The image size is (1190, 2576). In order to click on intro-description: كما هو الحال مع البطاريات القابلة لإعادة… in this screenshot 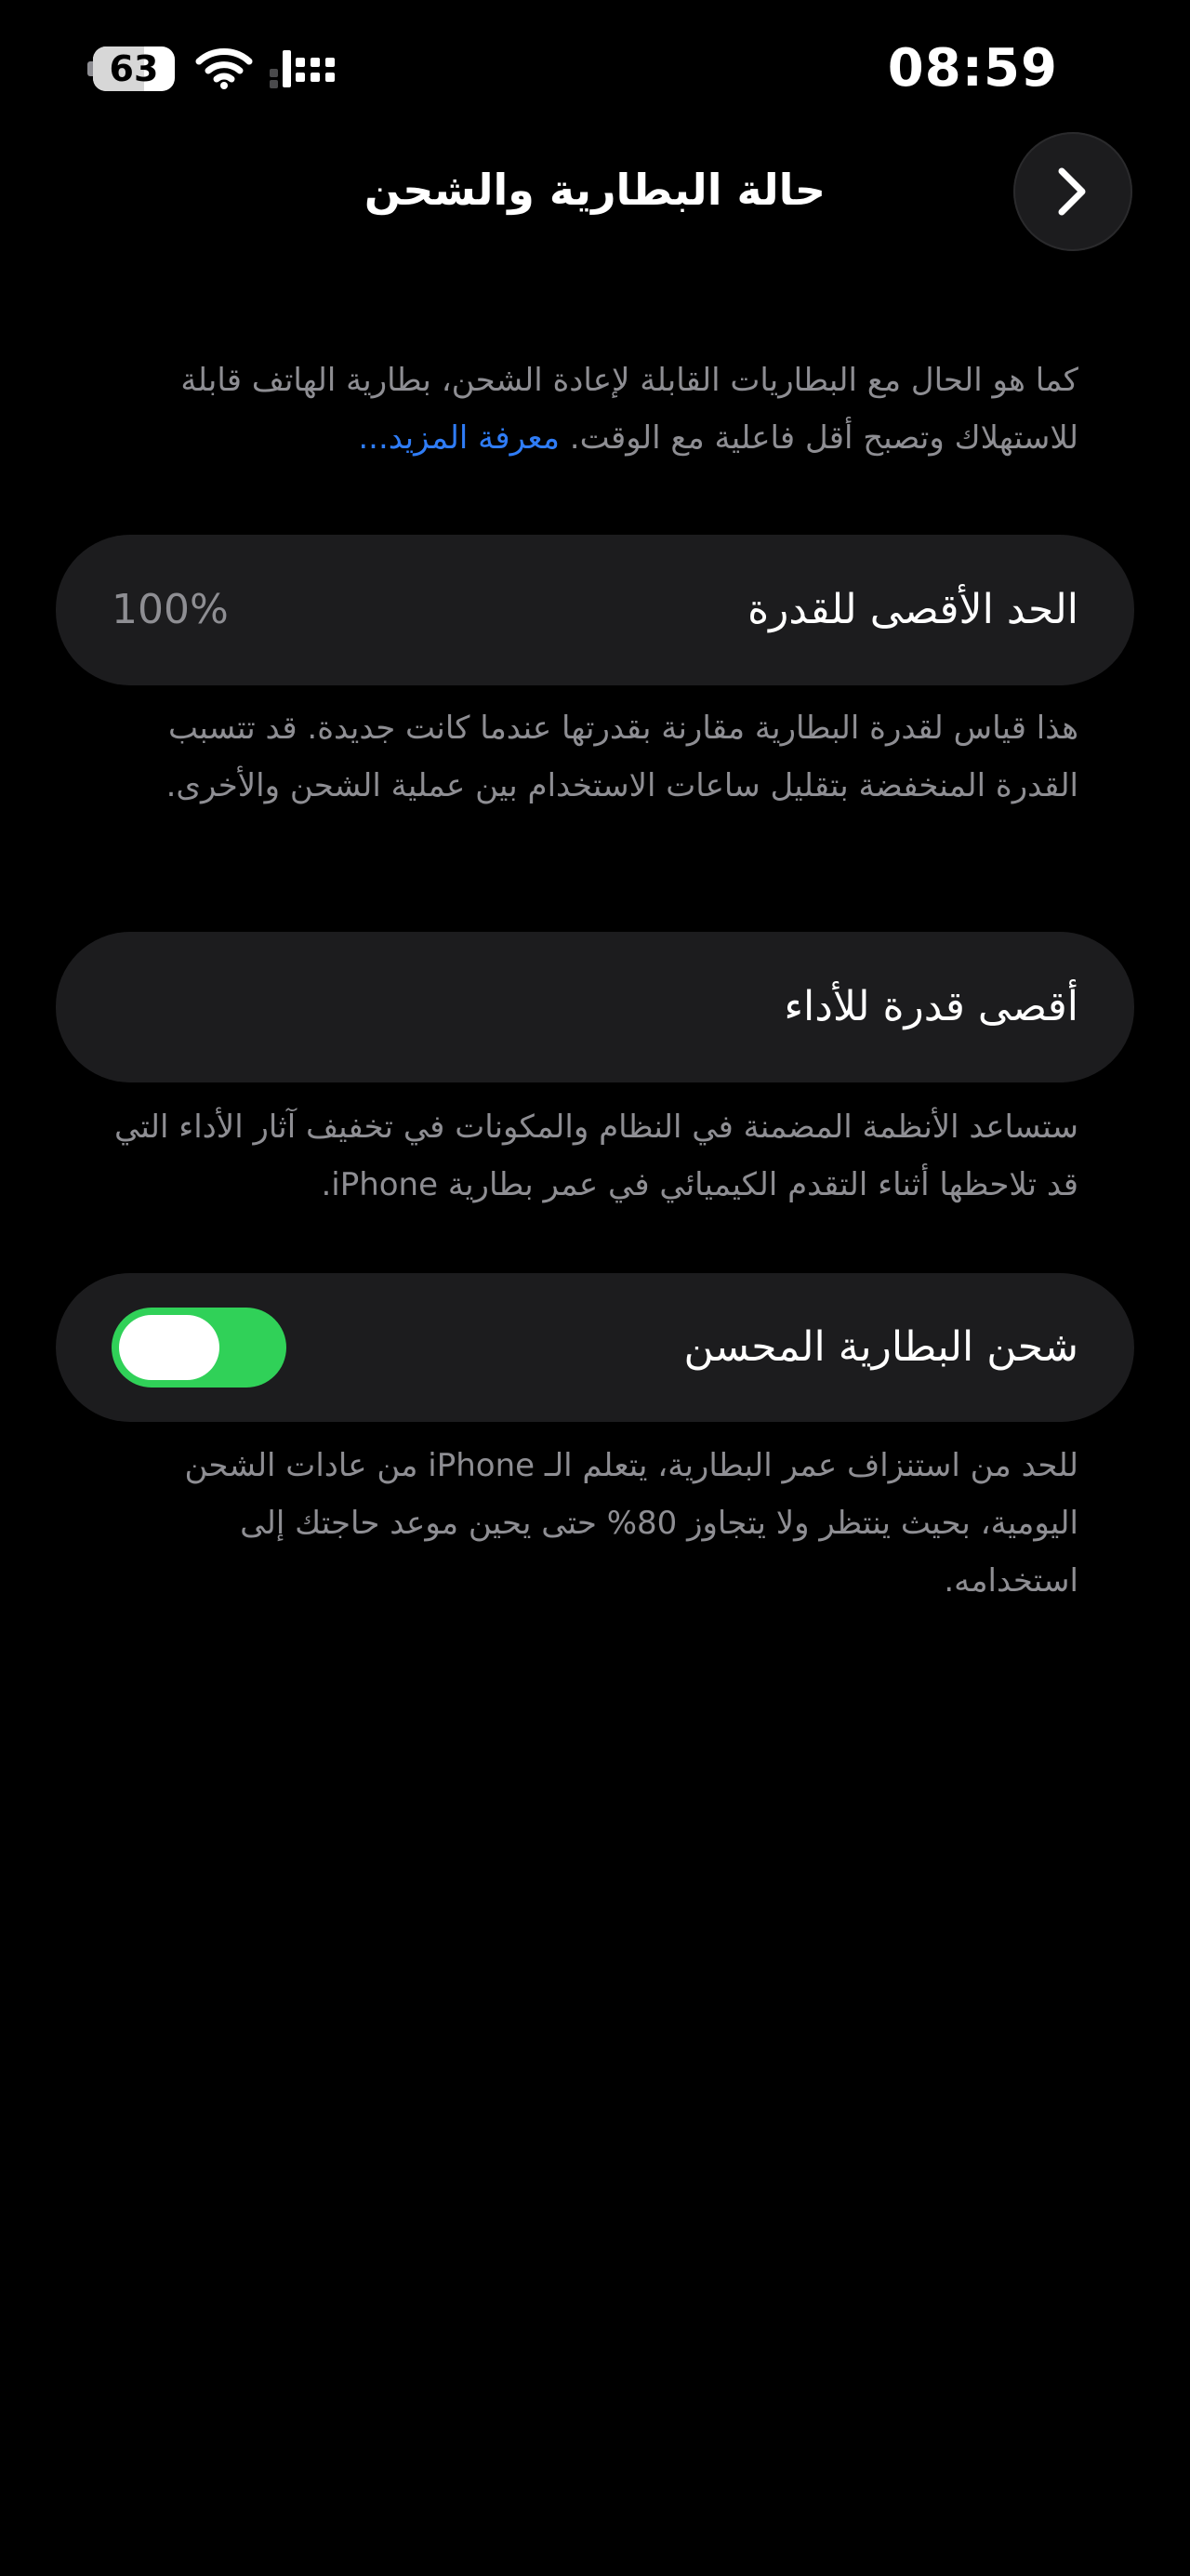, I will do `click(595, 409)`.